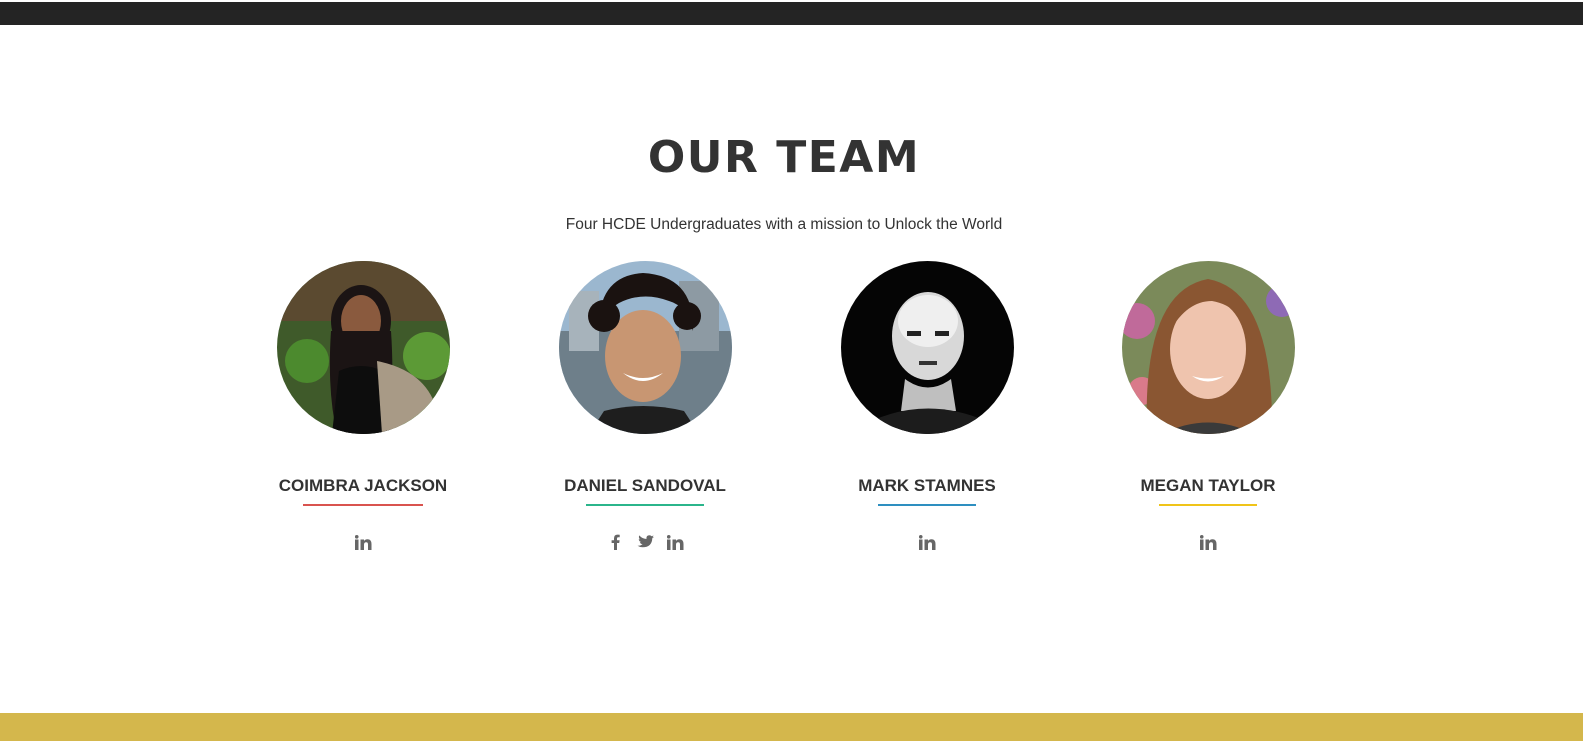 This screenshot has height=741, width=1583. I want to click on team-member-card: MARK STAMNES, so click(927, 411).